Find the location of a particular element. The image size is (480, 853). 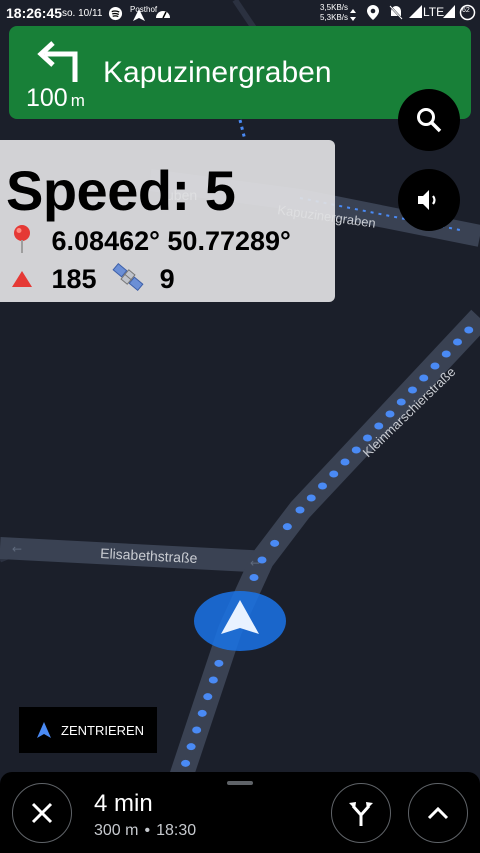

close-icon is located at coordinates (42, 813).